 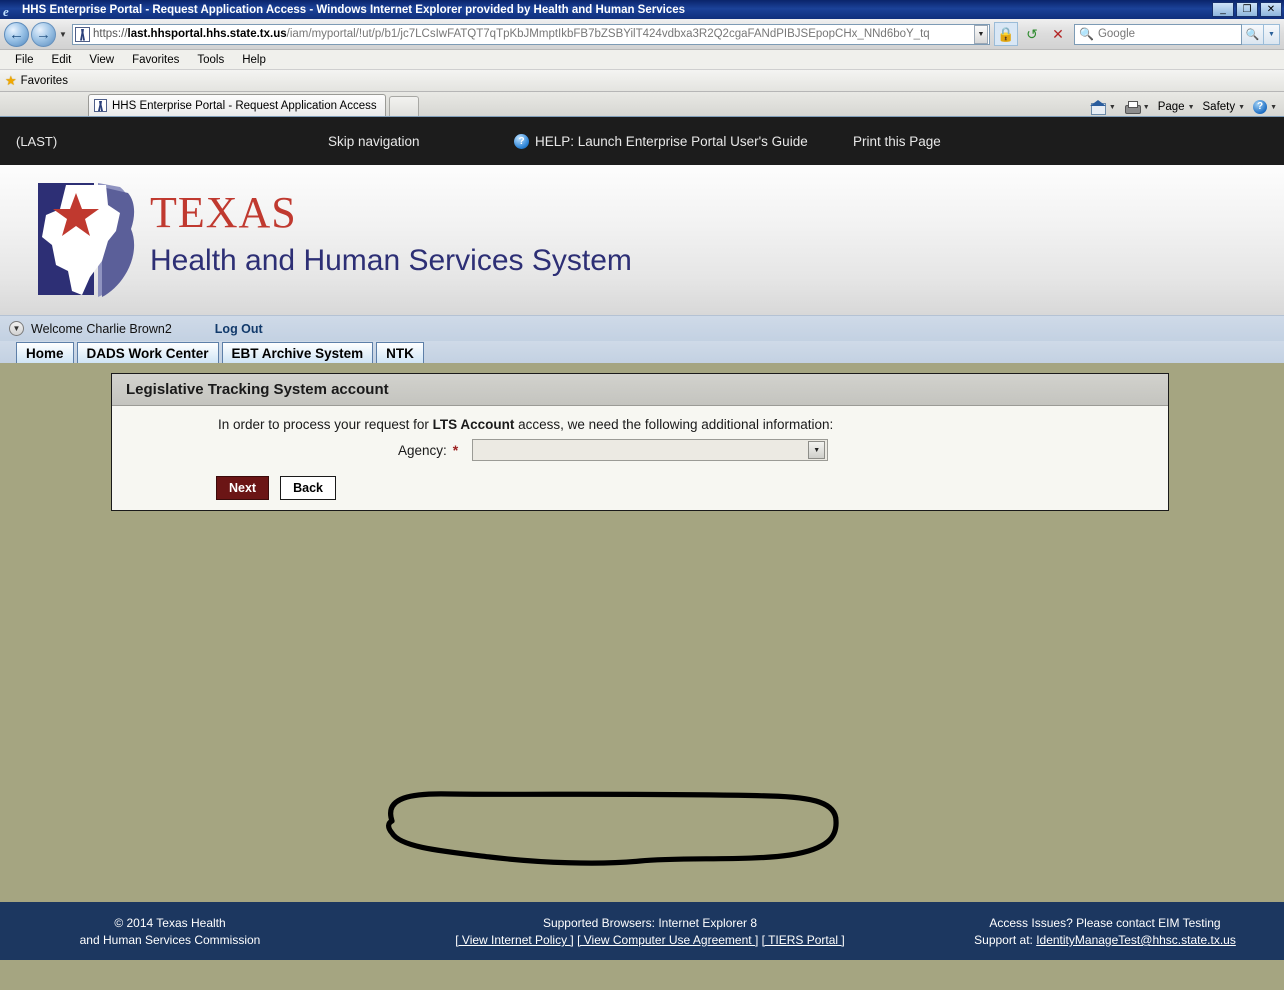 What do you see at coordinates (374, 141) in the screenshot?
I see `skip-navigation-link: Skip navigation` at bounding box center [374, 141].